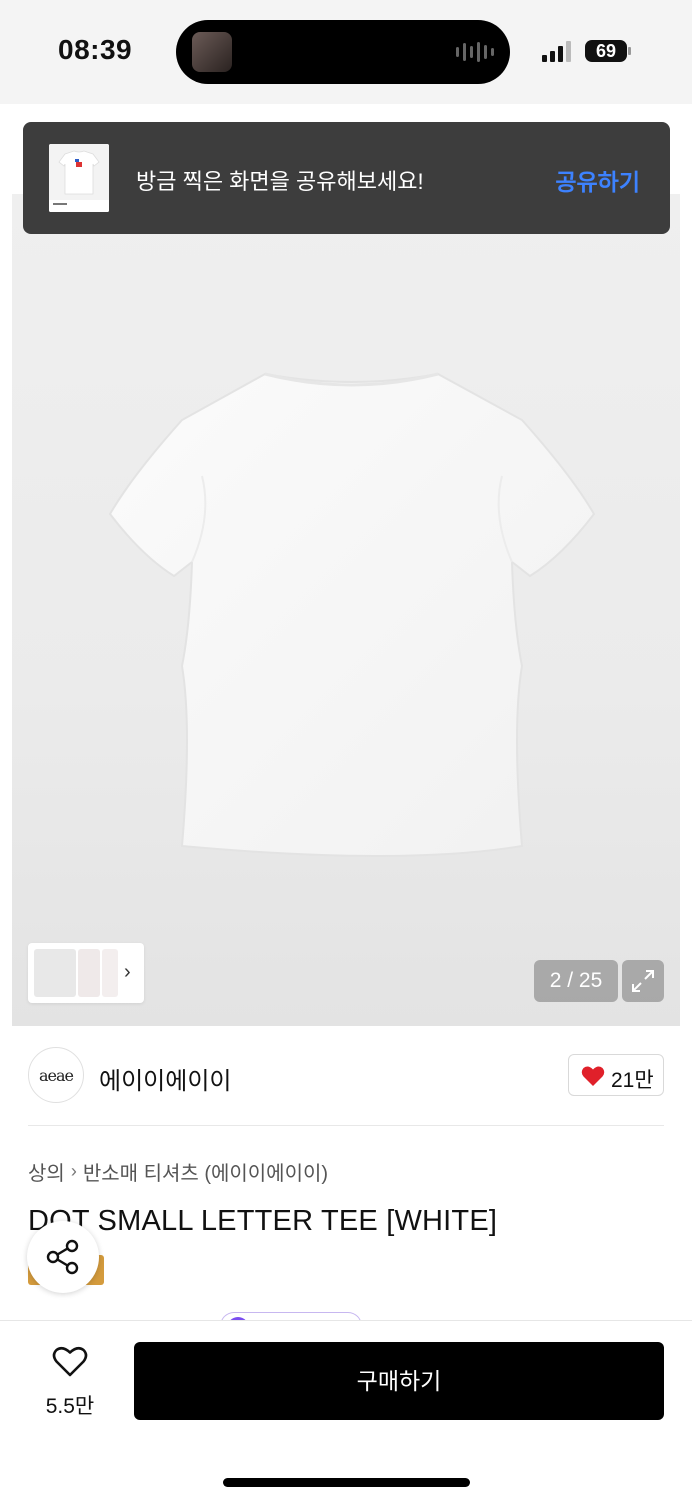  I want to click on dynamic-island, so click(343, 52).